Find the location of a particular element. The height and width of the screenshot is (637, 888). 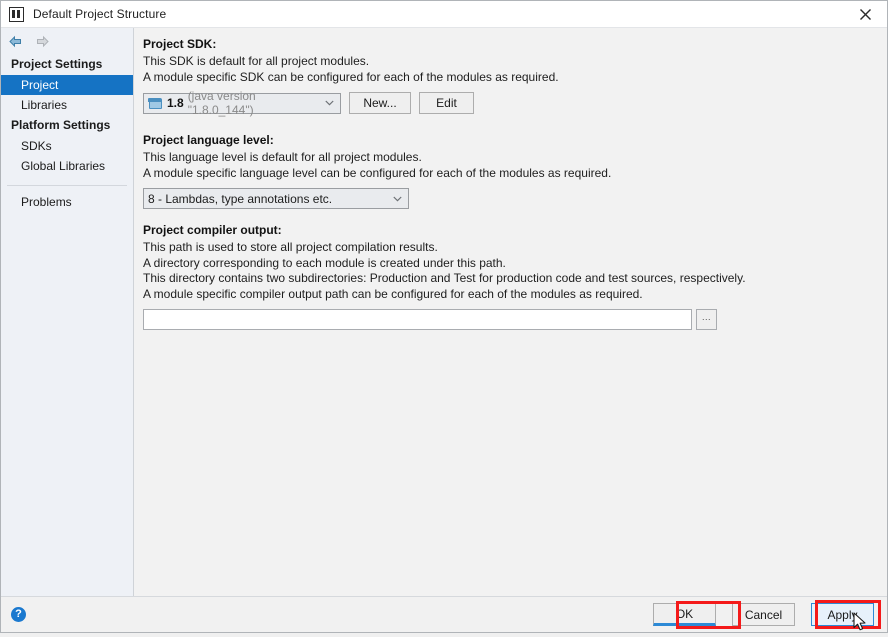

language-level-controls: 8 - Lambdas, type annotations etc. is located at coordinates (515, 198).